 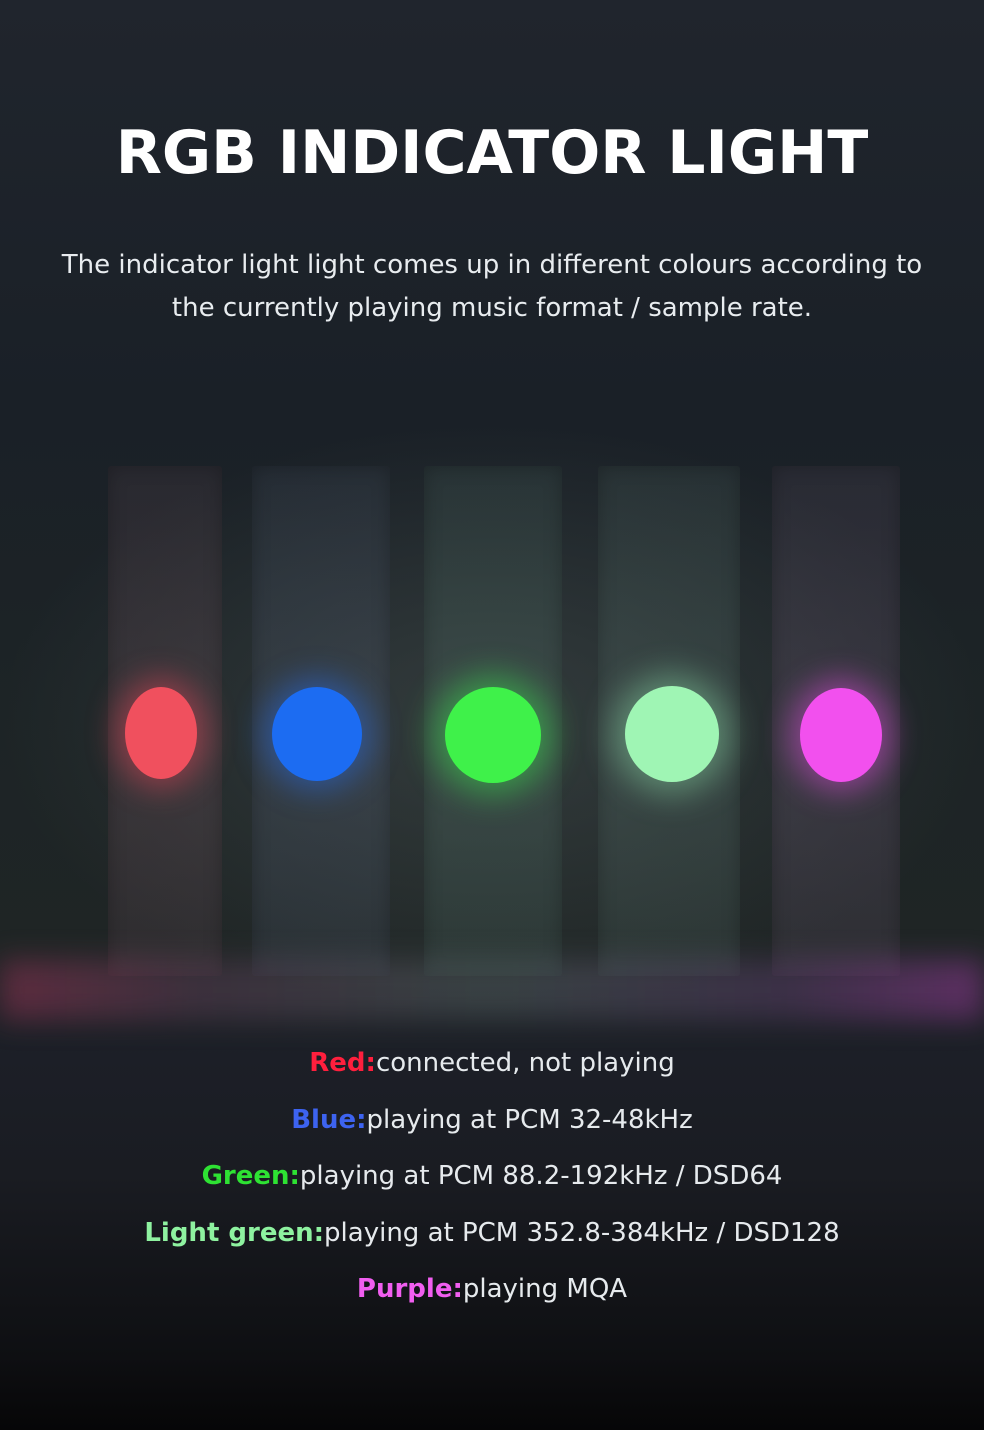 I want to click on floor-glow, so click(x=492, y=990).